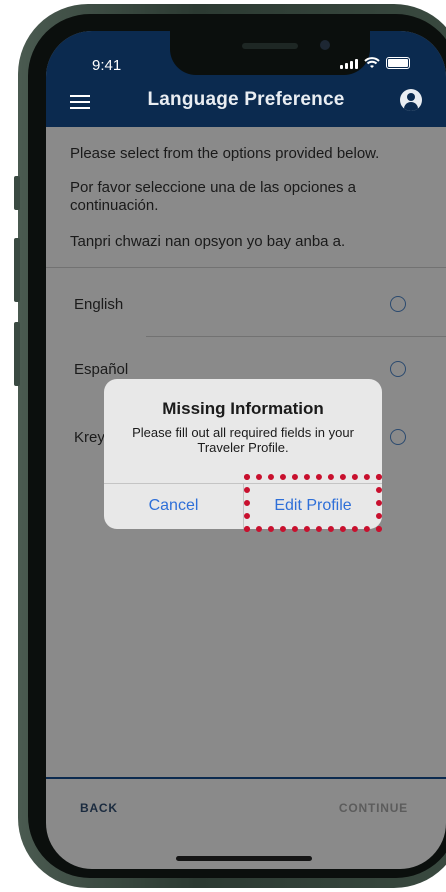  Describe the element at coordinates (101, 369) in the screenshot. I see `language-option-espanol: Español` at that location.